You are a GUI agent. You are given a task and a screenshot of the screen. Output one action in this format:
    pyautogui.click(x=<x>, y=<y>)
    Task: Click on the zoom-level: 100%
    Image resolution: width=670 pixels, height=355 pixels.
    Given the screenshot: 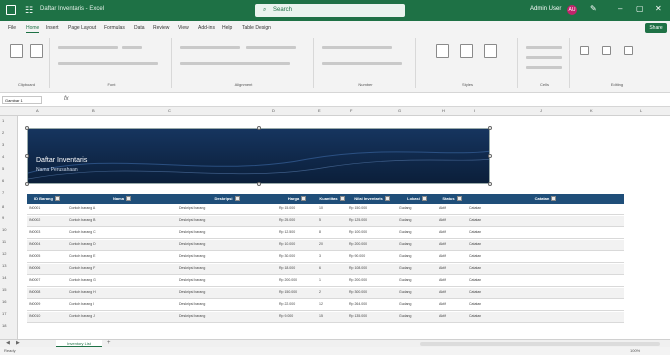 What is the action you would take?
    pyautogui.click(x=635, y=350)
    